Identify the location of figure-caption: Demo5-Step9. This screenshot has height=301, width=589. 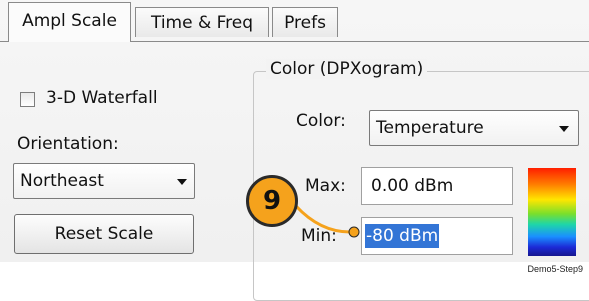
(555, 269).